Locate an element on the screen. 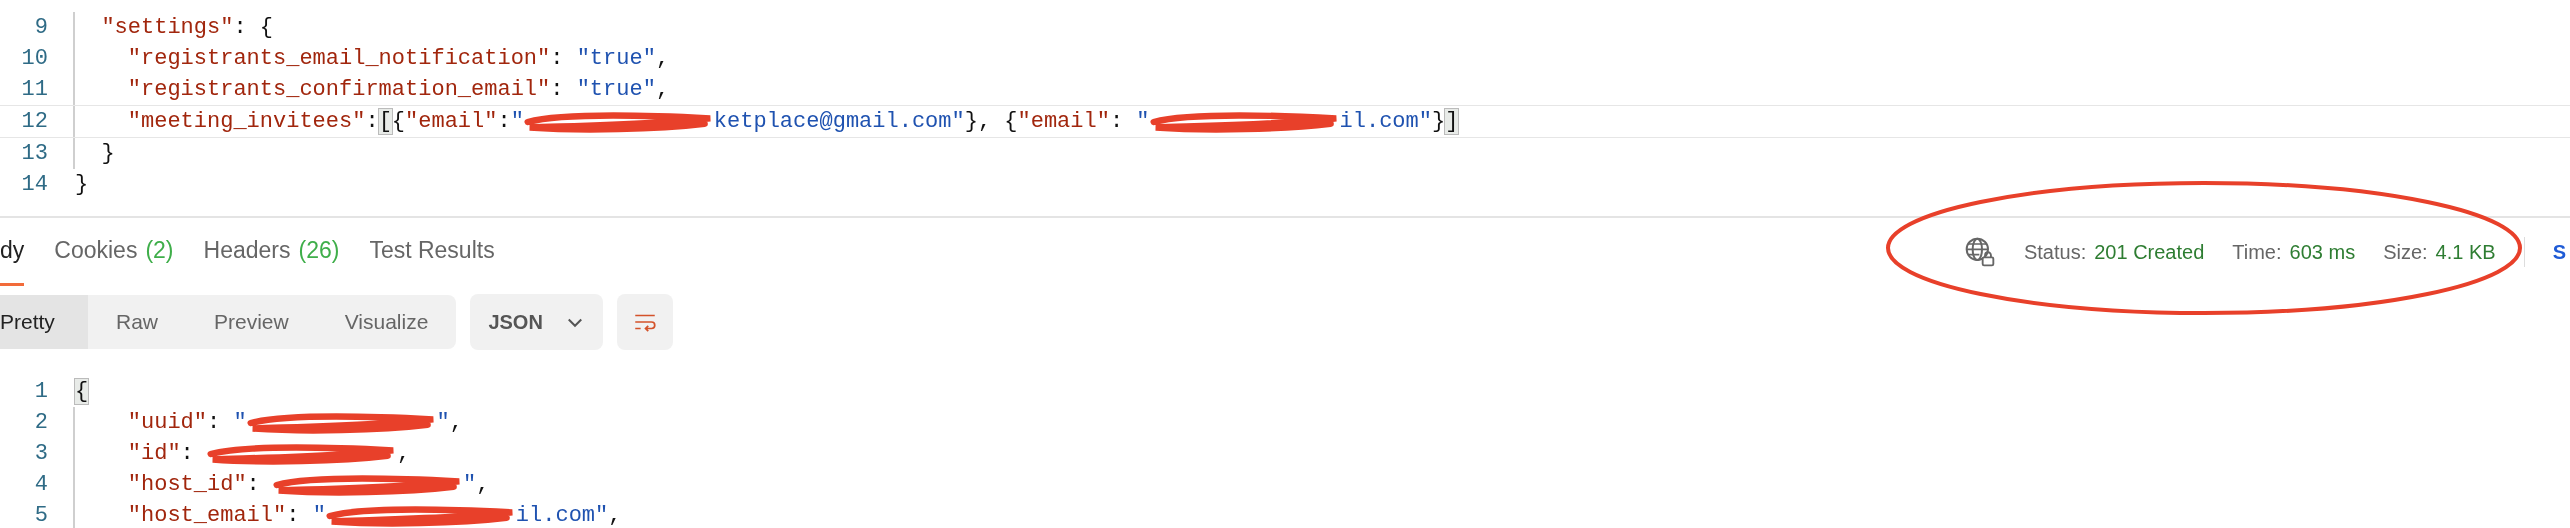  globe-lock-icon is located at coordinates (1979, 252).